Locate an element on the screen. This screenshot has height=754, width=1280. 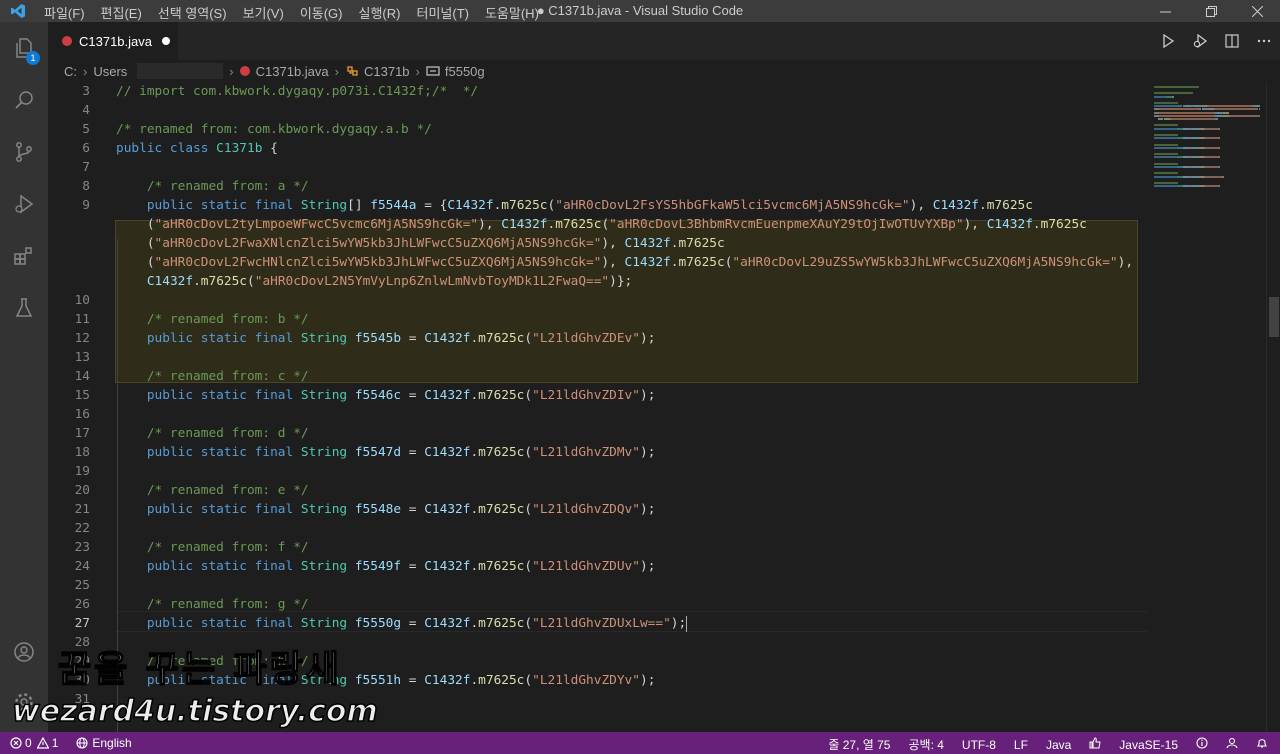
accounts-status-button is located at coordinates (1232, 744).